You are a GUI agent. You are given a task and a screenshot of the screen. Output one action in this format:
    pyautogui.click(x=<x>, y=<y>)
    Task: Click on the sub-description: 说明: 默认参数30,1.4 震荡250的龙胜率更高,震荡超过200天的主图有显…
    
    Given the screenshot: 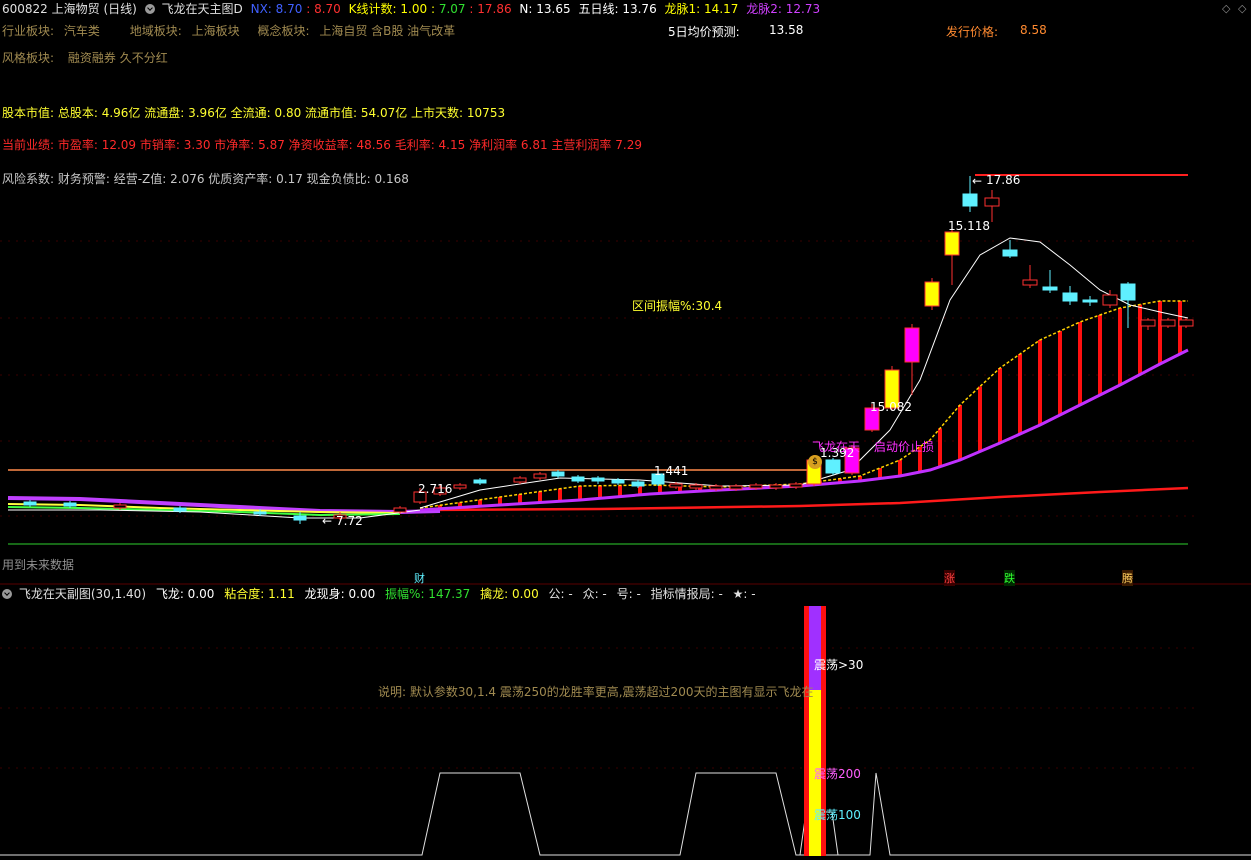 What is the action you would take?
    pyautogui.click(x=596, y=692)
    